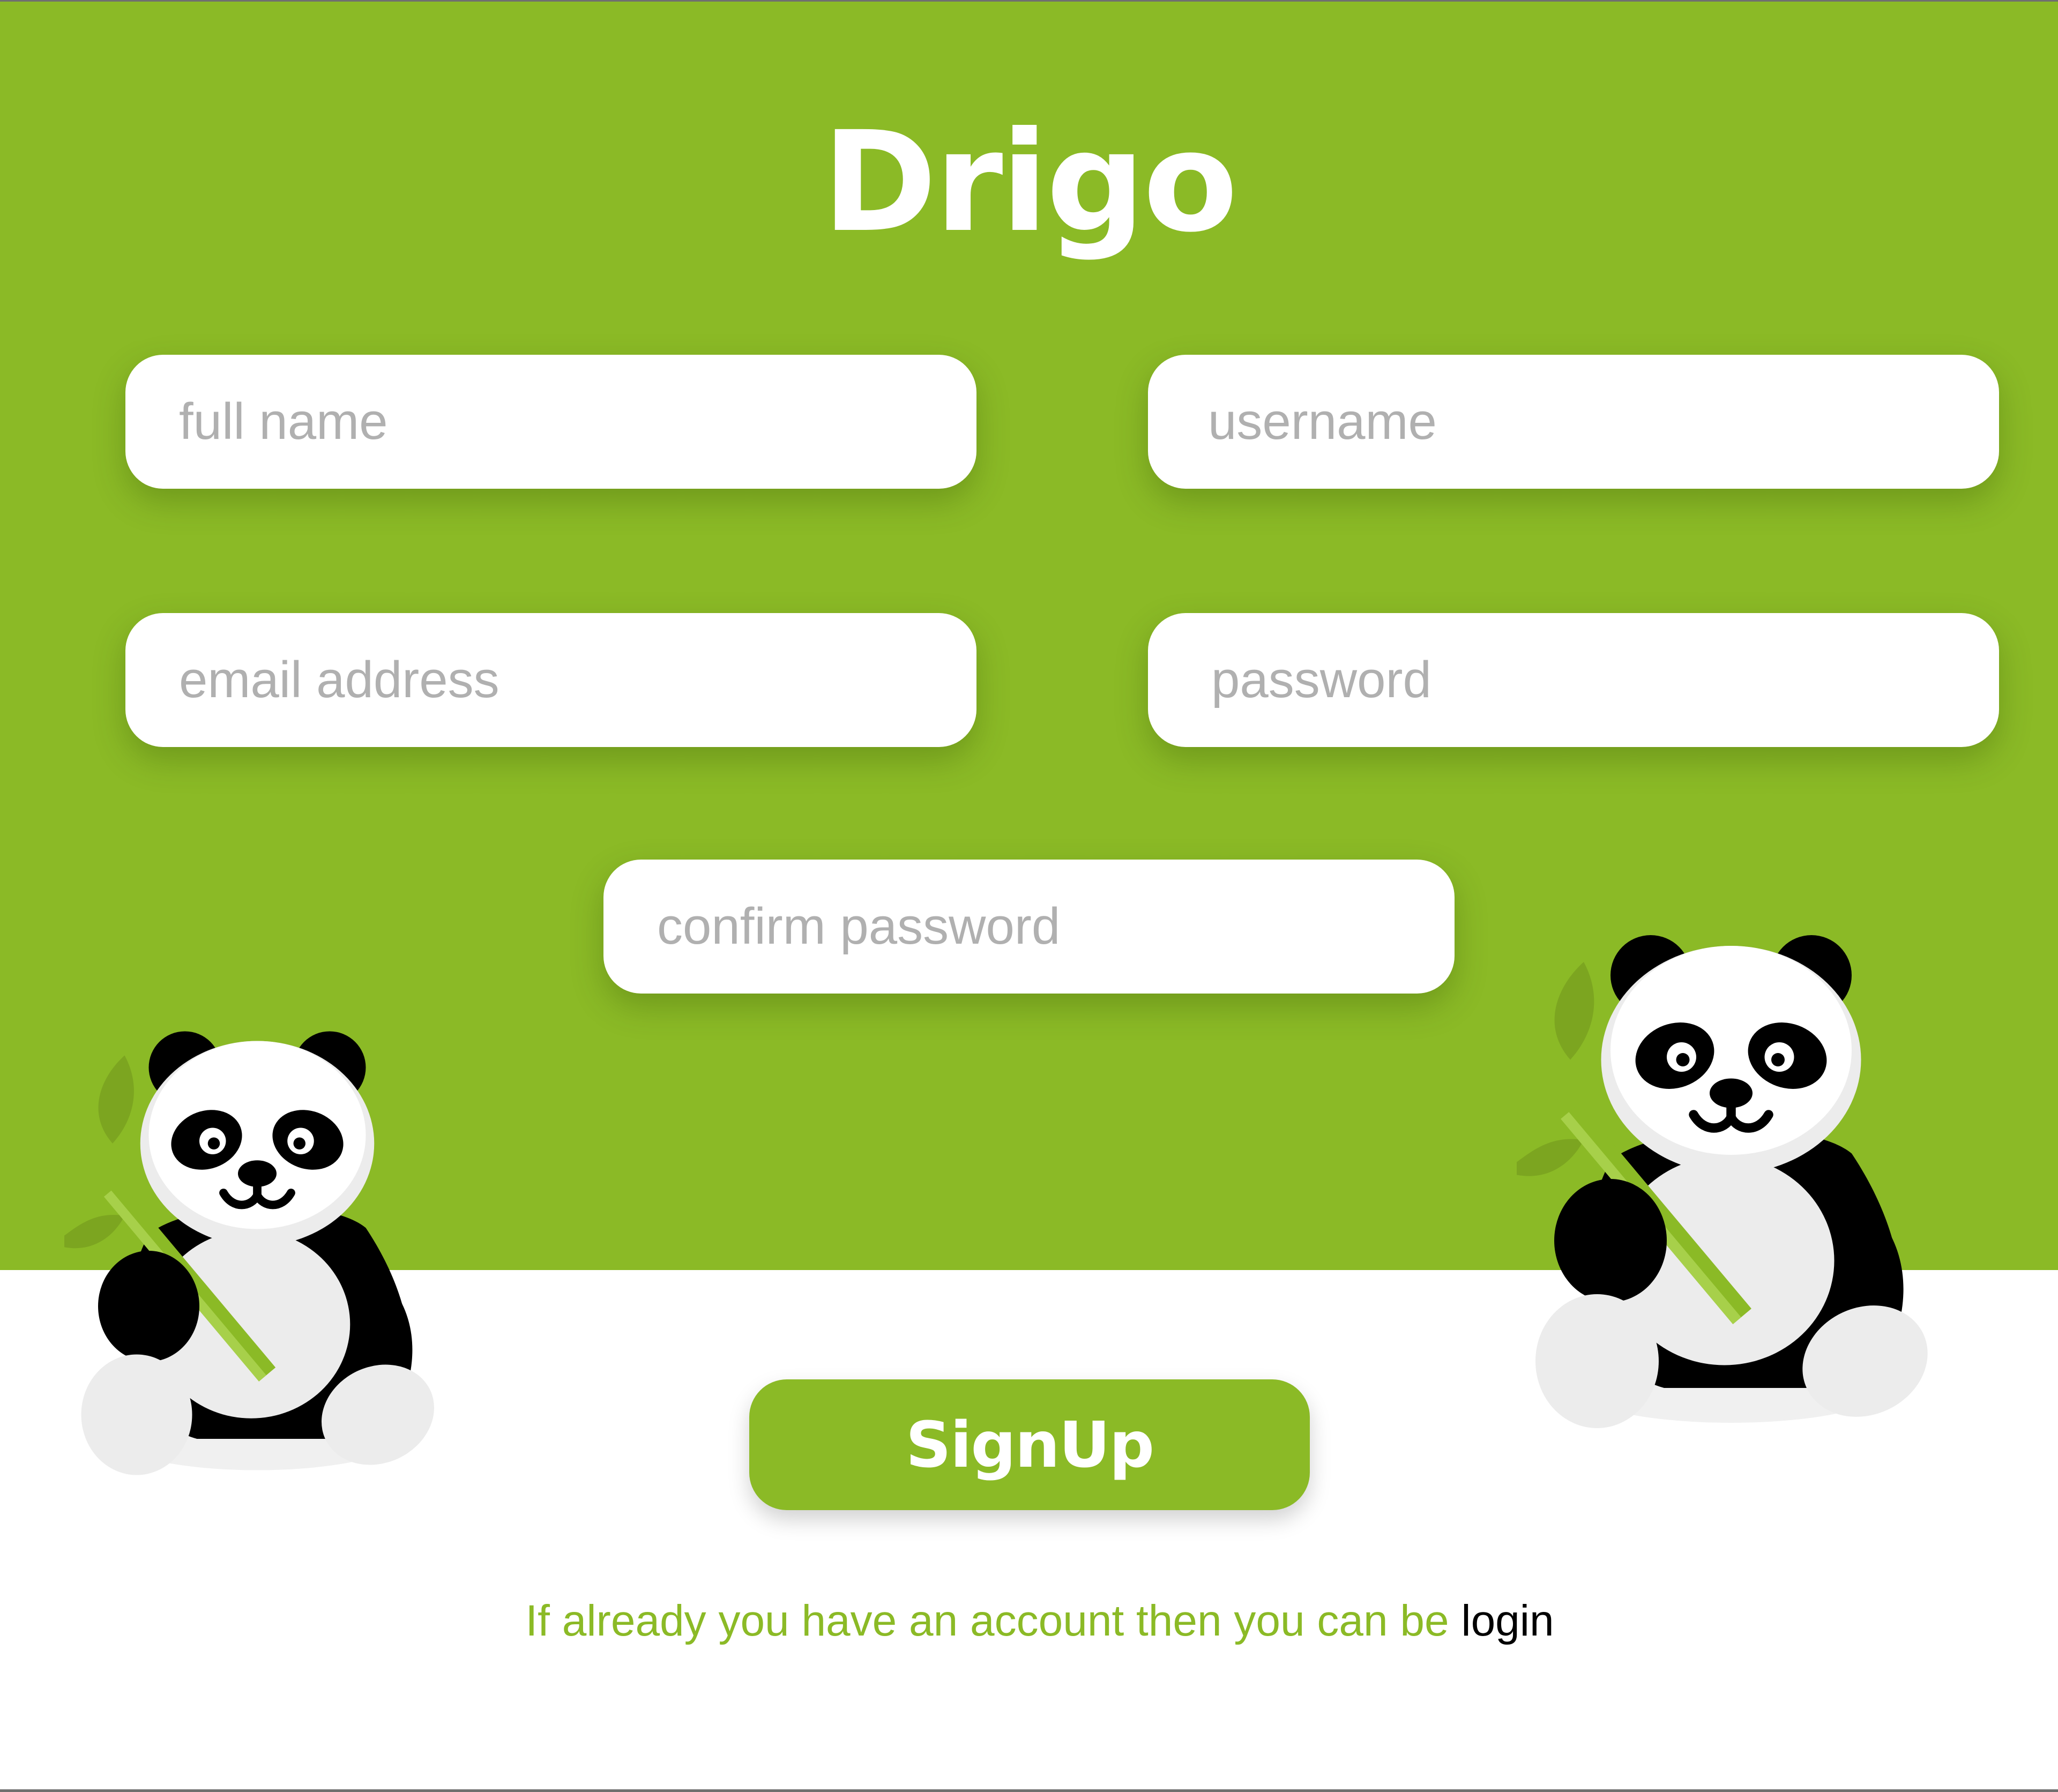 This screenshot has height=1792, width=2058. What do you see at coordinates (1029, 1444) in the screenshot?
I see `signup-button: SignUp` at bounding box center [1029, 1444].